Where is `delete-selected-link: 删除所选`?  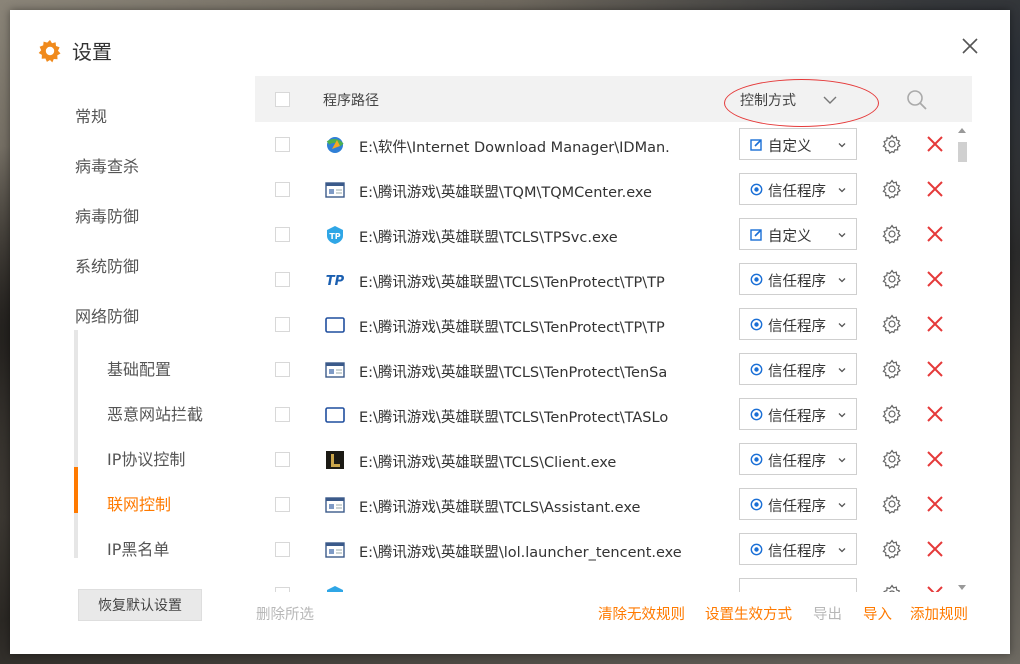
delete-selected-link: 删除所选 is located at coordinates (285, 613).